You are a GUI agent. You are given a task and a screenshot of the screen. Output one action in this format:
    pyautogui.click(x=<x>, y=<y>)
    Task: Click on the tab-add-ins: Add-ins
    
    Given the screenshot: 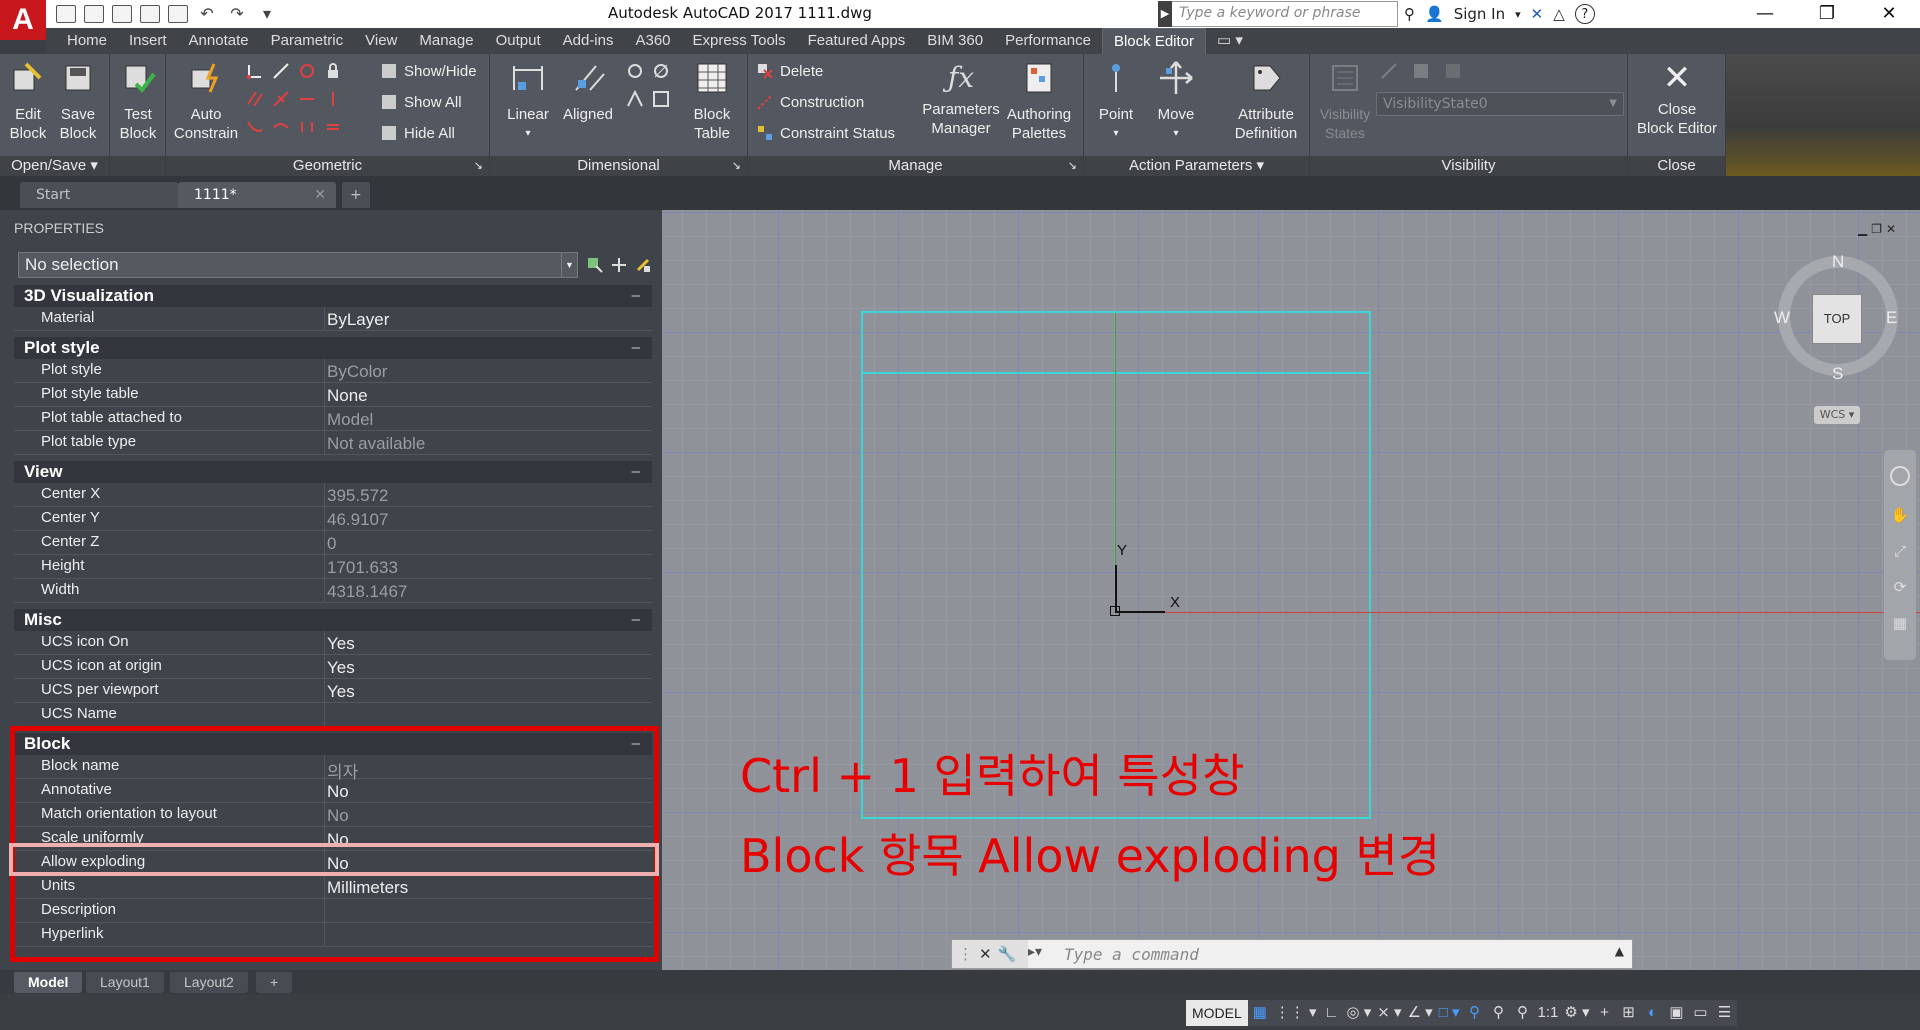 What is the action you would take?
    pyautogui.click(x=588, y=41)
    